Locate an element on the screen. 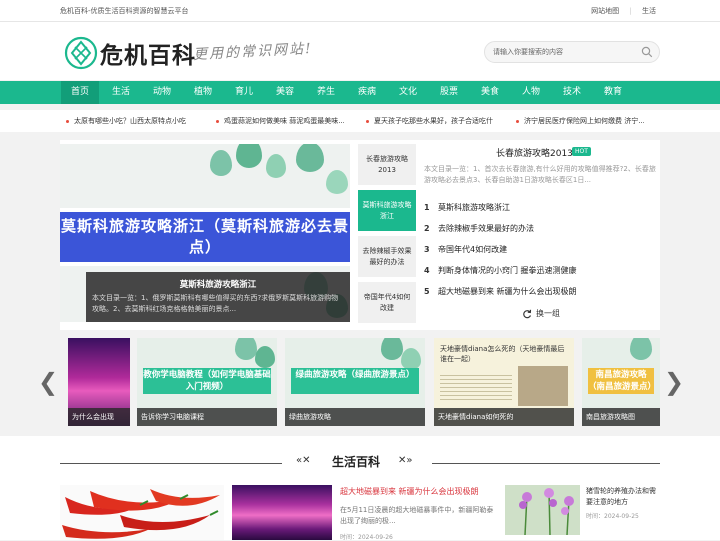 The height and width of the screenshot is (541, 720). nav-item-culture: 文化 is located at coordinates (408, 92).